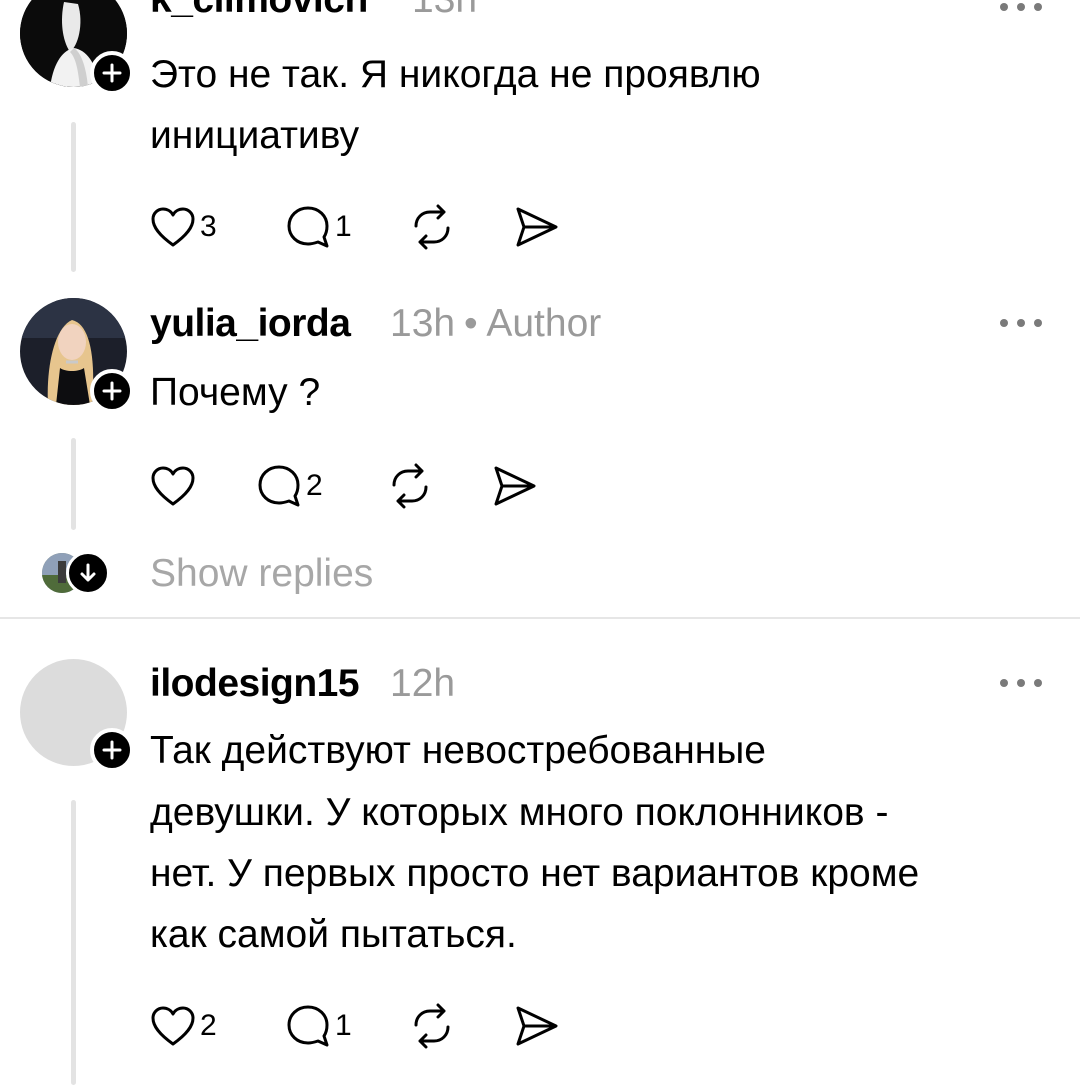 This screenshot has width=1080, height=1085. Describe the element at coordinates (423, 683) in the screenshot. I see `post-timestamp: 12h` at that location.